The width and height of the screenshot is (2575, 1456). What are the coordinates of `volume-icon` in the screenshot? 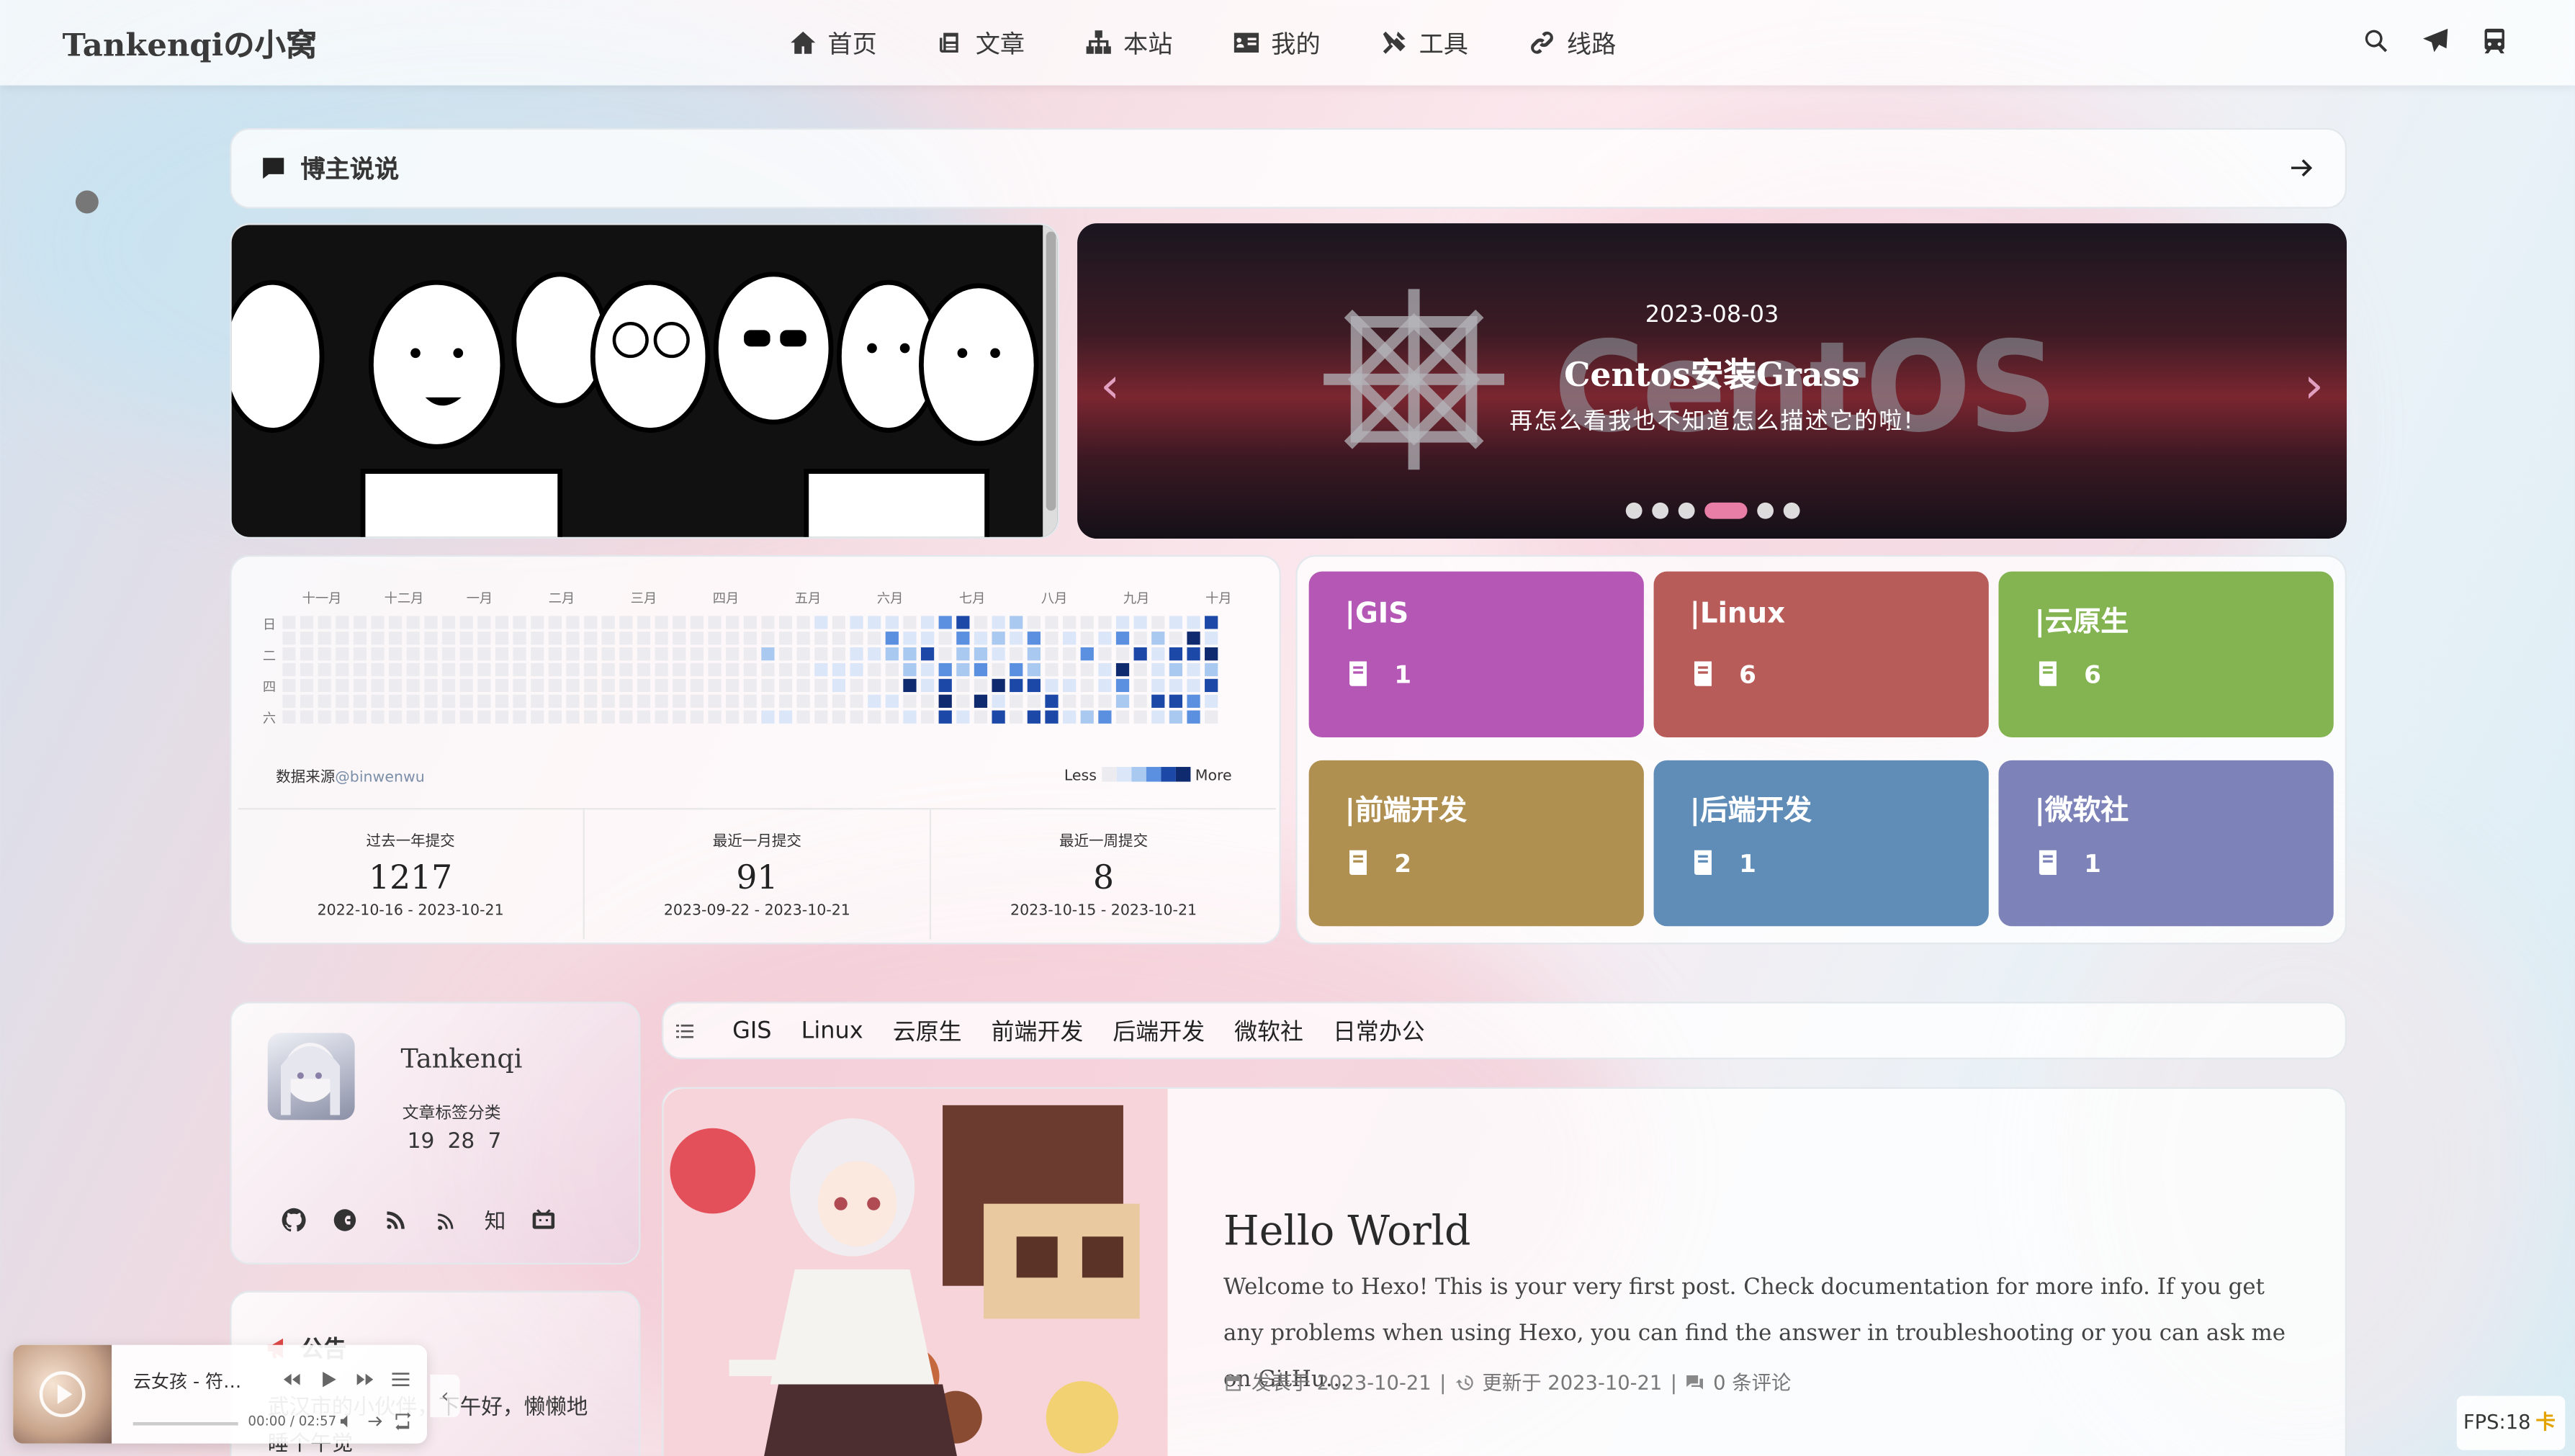 It's located at (347, 1421).